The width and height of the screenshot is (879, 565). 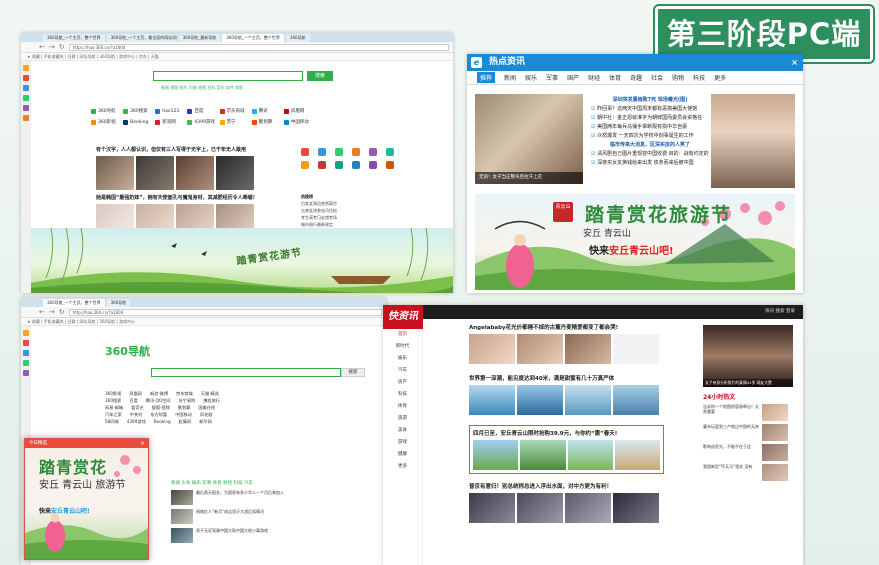 What do you see at coordinates (113, 400) in the screenshot?
I see `site-link: 360搜索` at bounding box center [113, 400].